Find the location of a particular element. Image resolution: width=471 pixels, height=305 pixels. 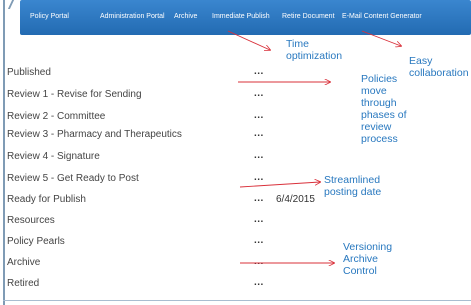

callout-line: Archive is located at coordinates (361, 259).